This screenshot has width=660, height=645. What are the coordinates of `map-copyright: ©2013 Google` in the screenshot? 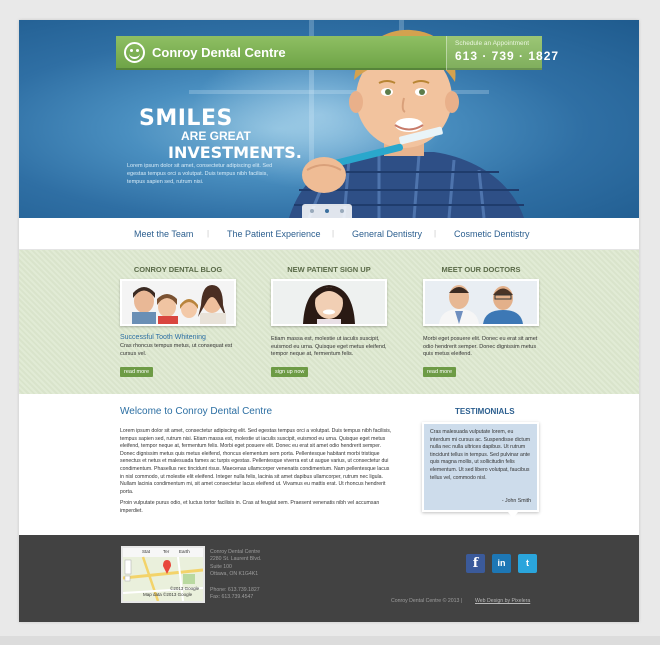 It's located at (185, 588).